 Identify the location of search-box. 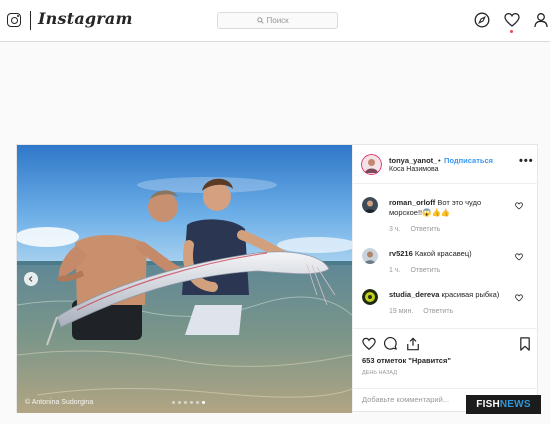
(277, 20).